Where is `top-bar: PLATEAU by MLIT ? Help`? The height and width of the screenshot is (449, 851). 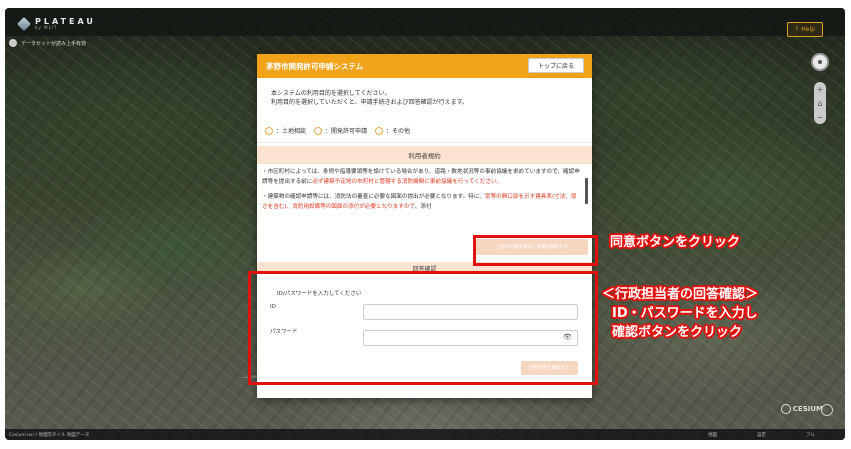
top-bar: PLATEAU by MLIT ? Help is located at coordinates (425, 22).